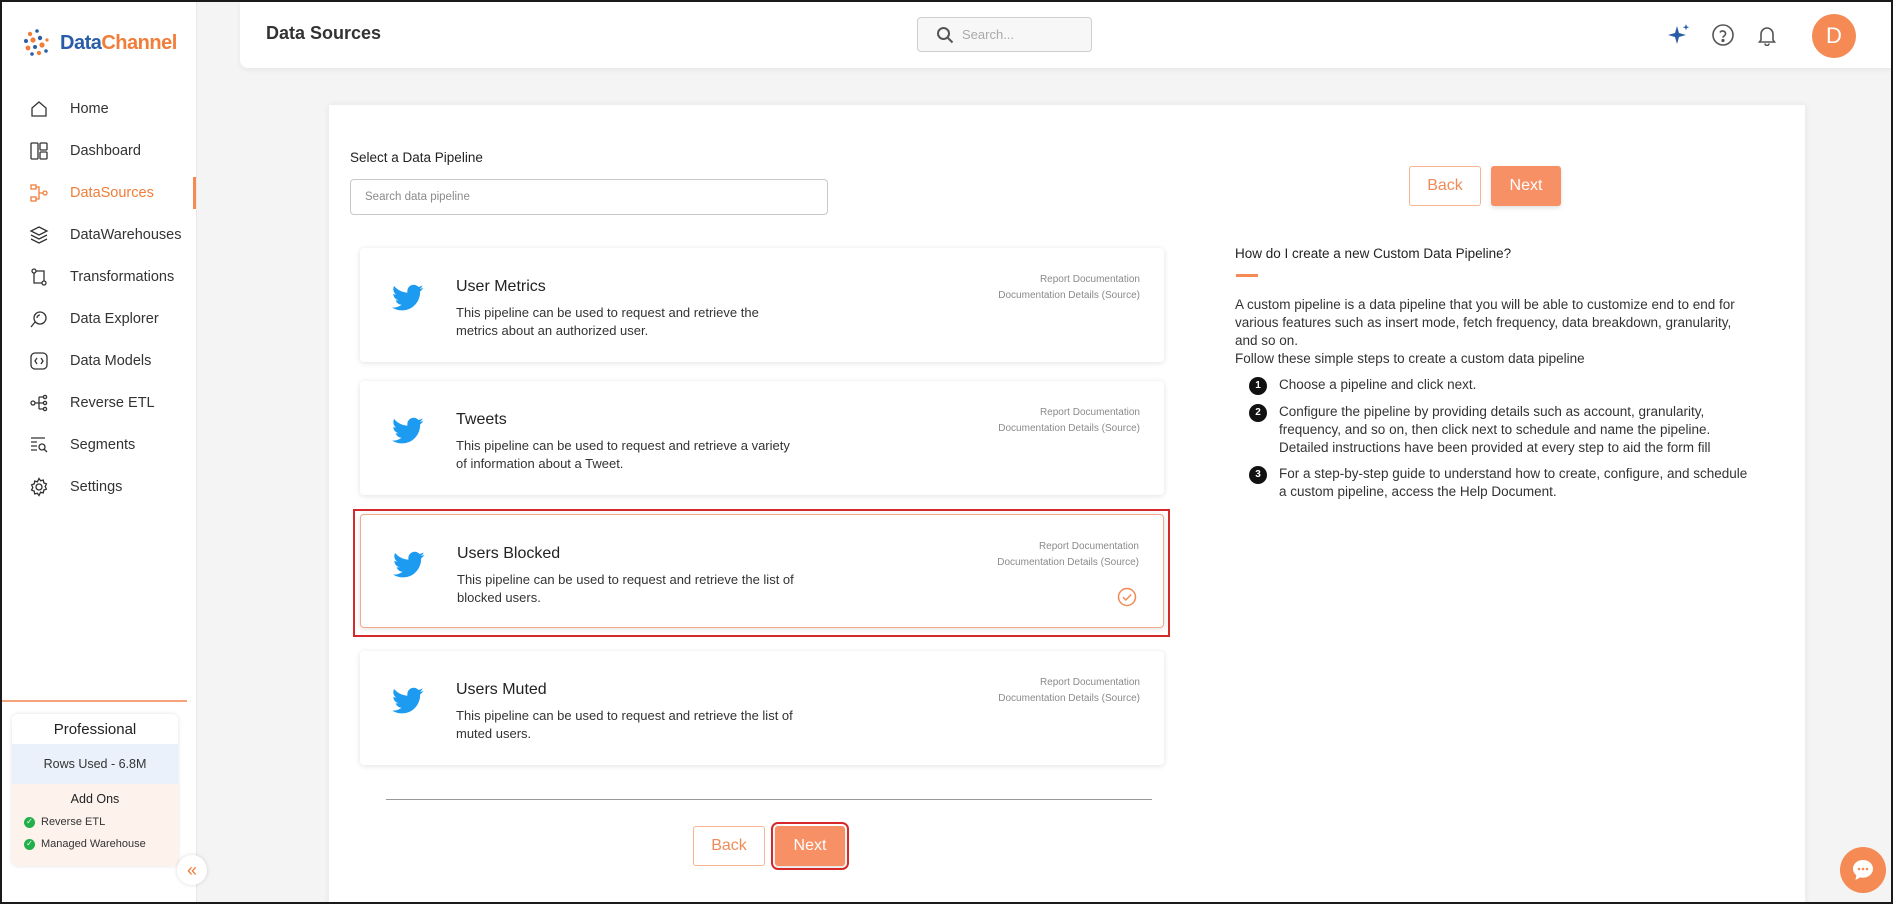 Image resolution: width=1893 pixels, height=904 pixels. I want to click on top-header: Data Sources D, so click(1065, 35).